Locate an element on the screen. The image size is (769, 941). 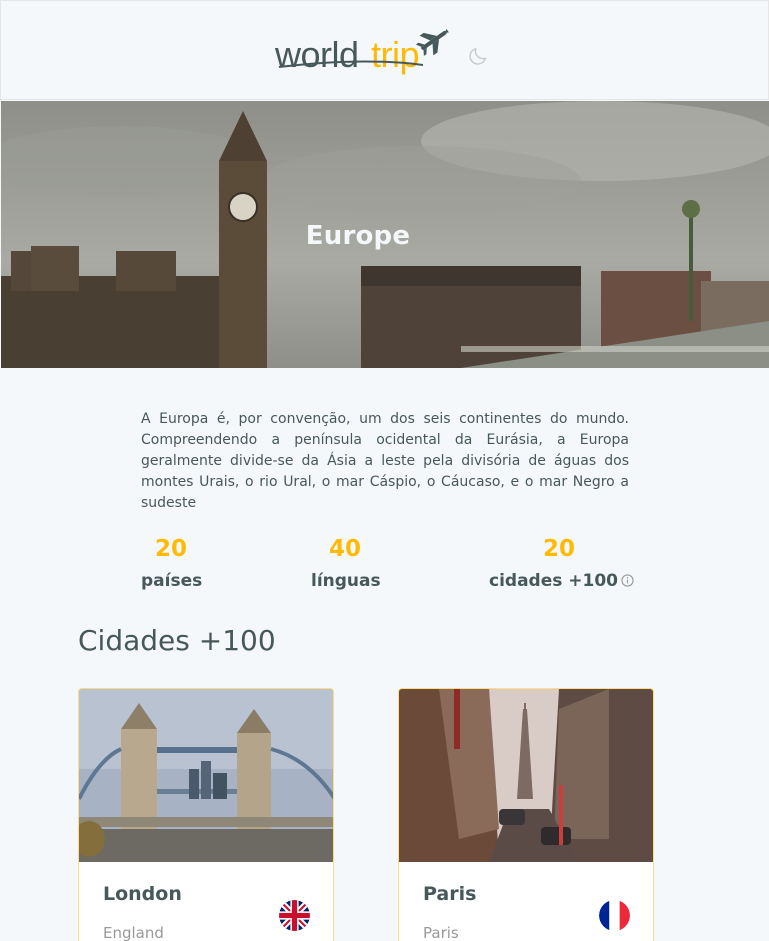
city-country: Paris is located at coordinates (441, 932).